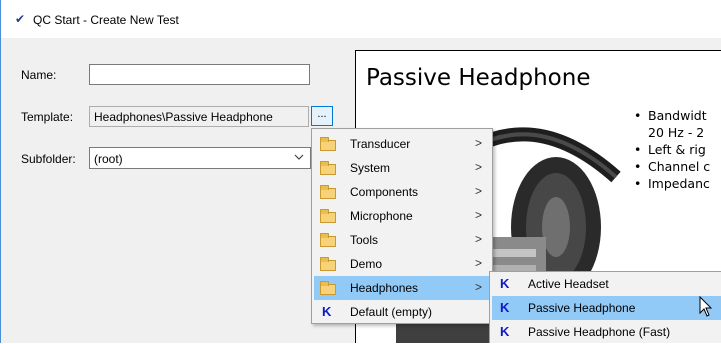 Image resolution: width=721 pixels, height=344 pixels. I want to click on menu-item-label: Demo, so click(366, 264).